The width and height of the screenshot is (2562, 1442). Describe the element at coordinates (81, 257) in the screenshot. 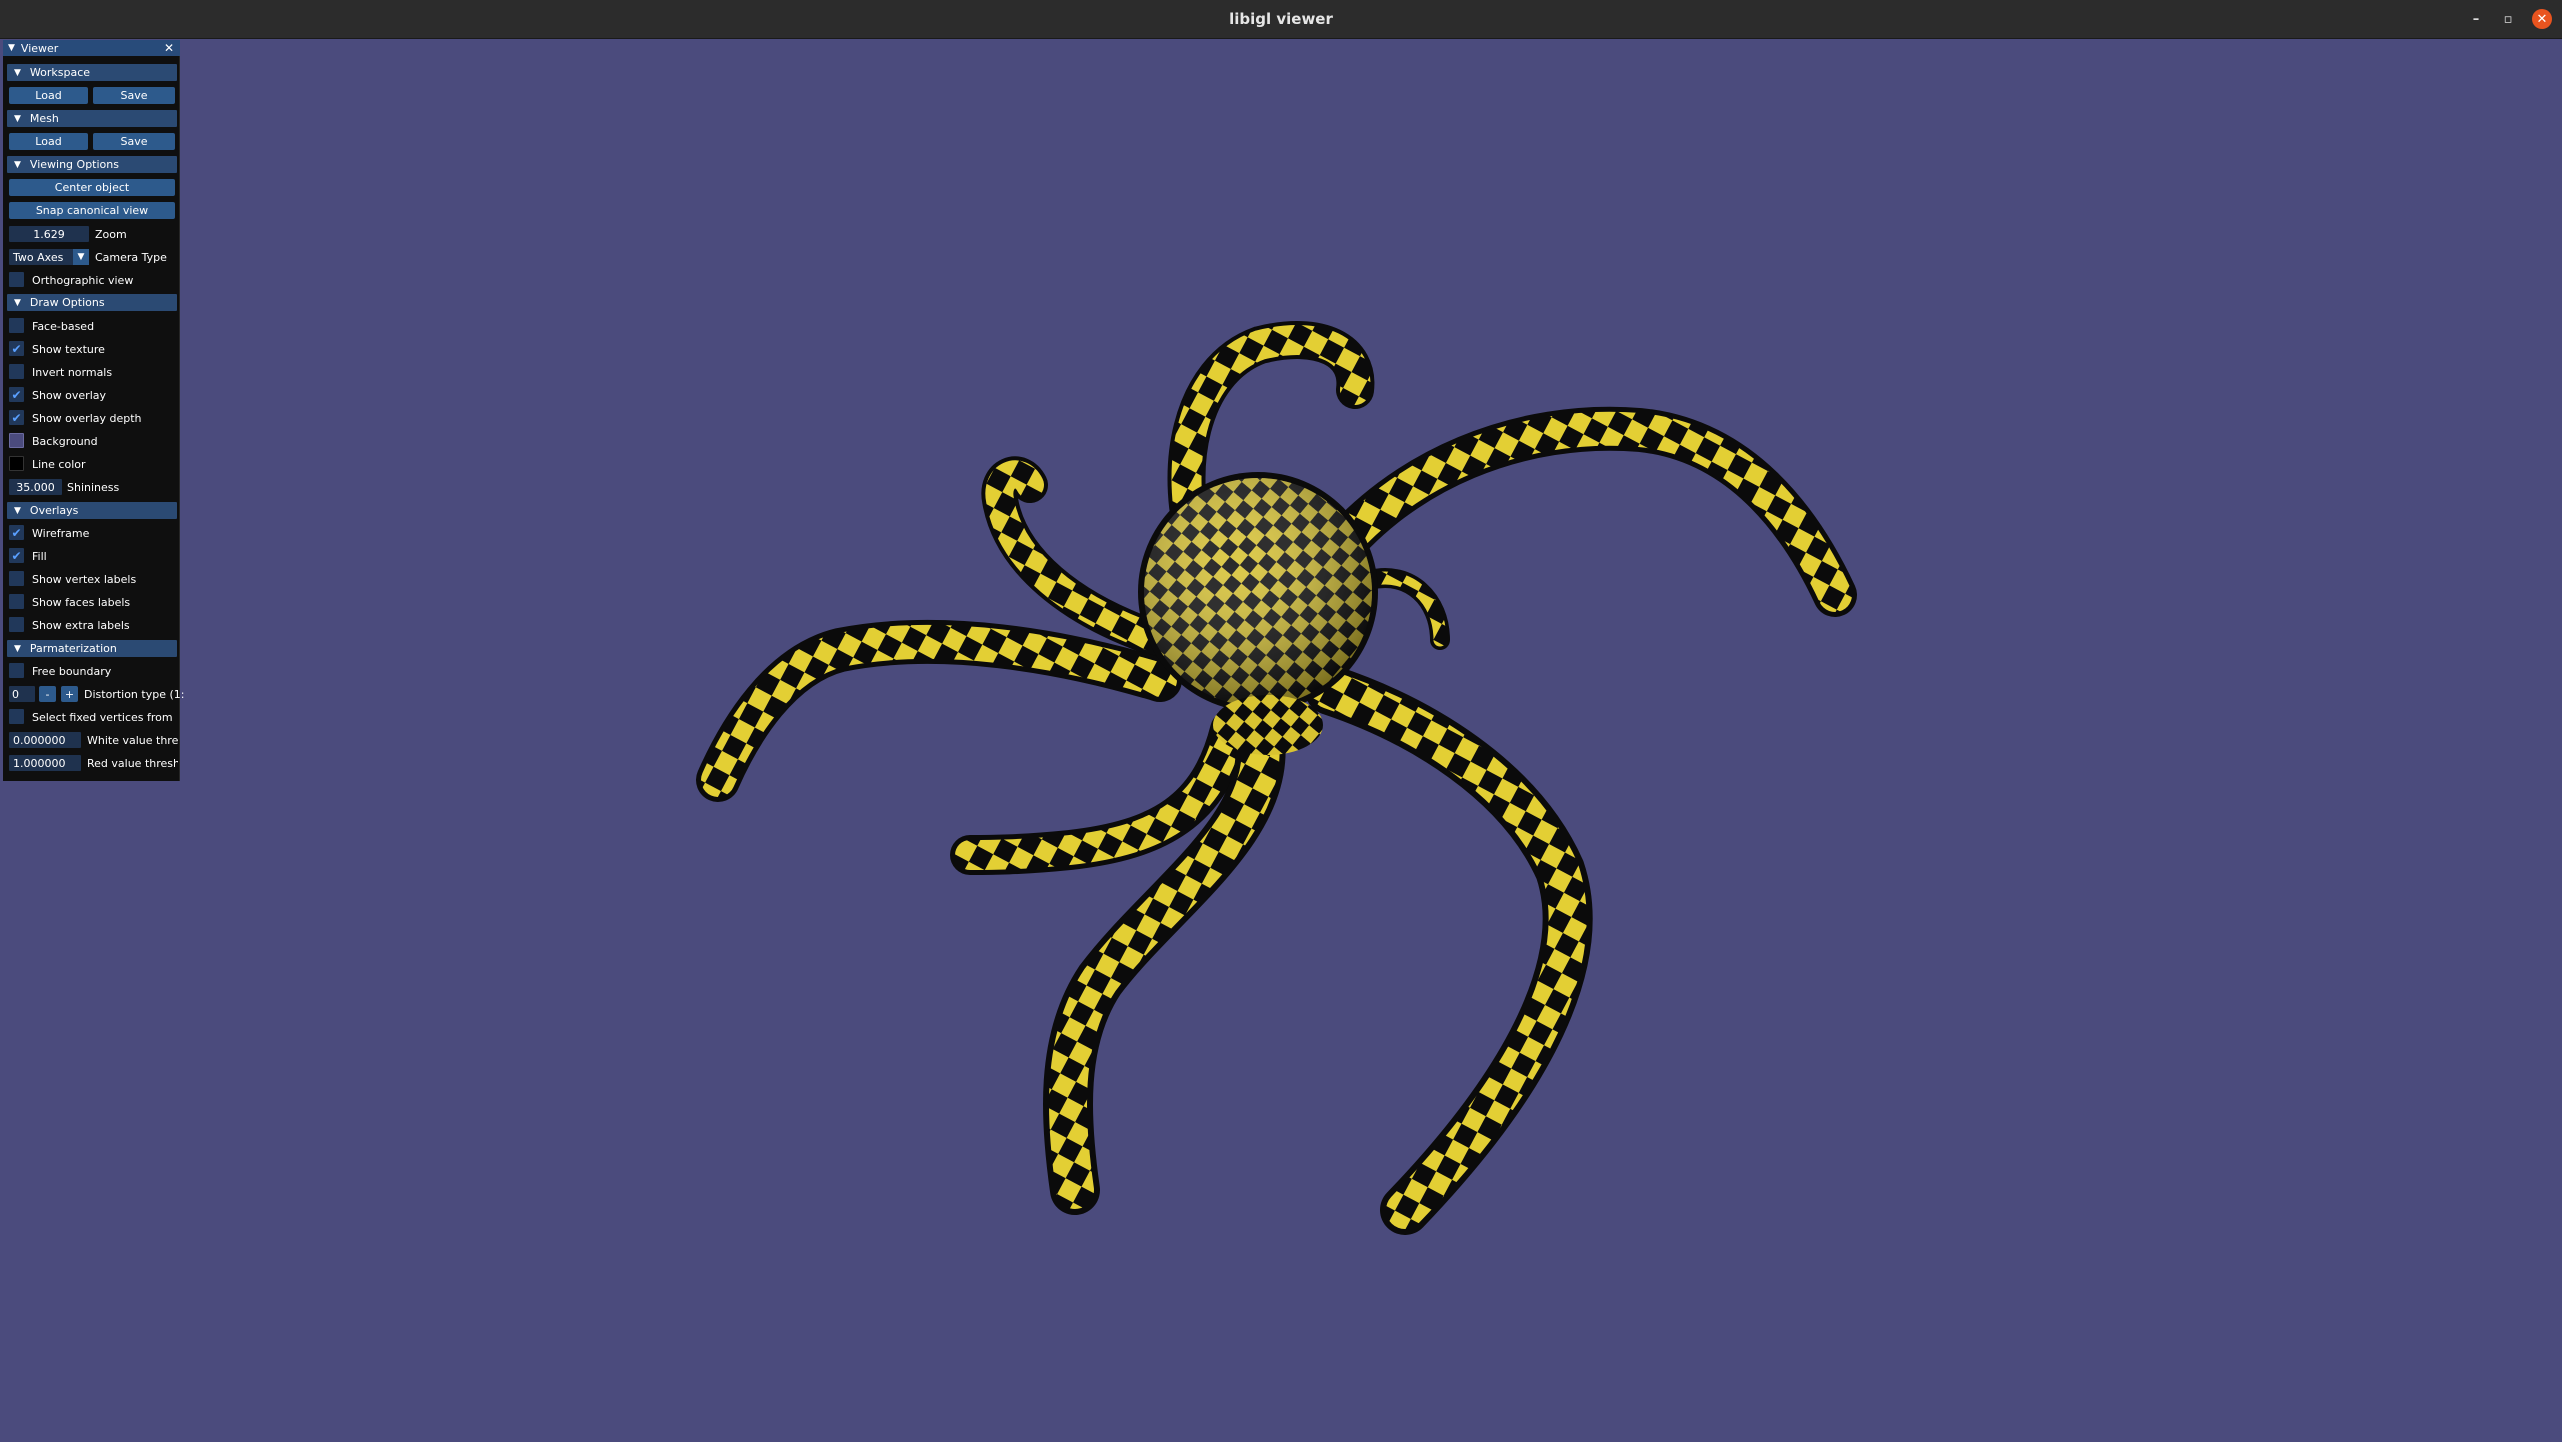

I see `chevron-down-icon: ▼` at that location.